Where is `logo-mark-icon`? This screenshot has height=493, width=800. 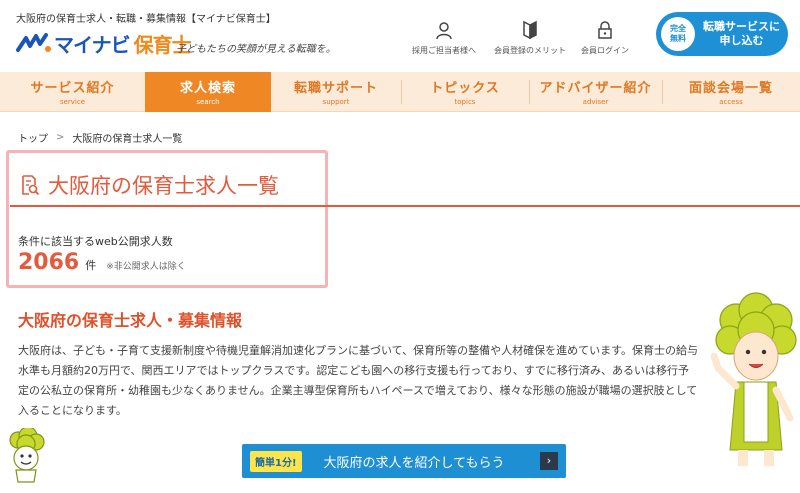 logo-mark-icon is located at coordinates (33, 42).